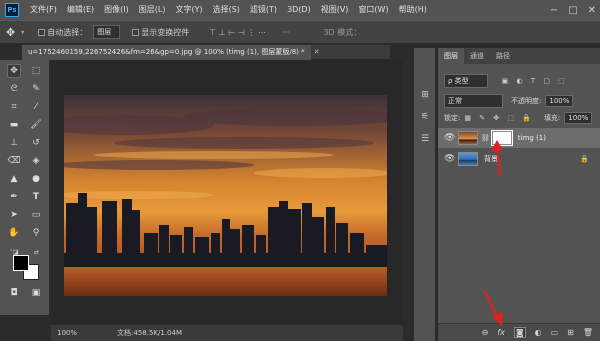 The height and width of the screenshot is (341, 600). What do you see at coordinates (36, 179) in the screenshot?
I see `dodge-tool-icon: ●` at bounding box center [36, 179].